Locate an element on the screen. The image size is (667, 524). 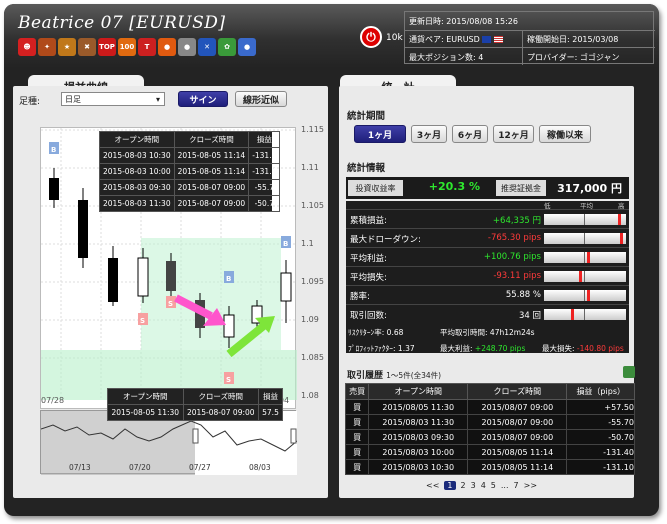
page-link: 7 is located at coordinates (516, 485).